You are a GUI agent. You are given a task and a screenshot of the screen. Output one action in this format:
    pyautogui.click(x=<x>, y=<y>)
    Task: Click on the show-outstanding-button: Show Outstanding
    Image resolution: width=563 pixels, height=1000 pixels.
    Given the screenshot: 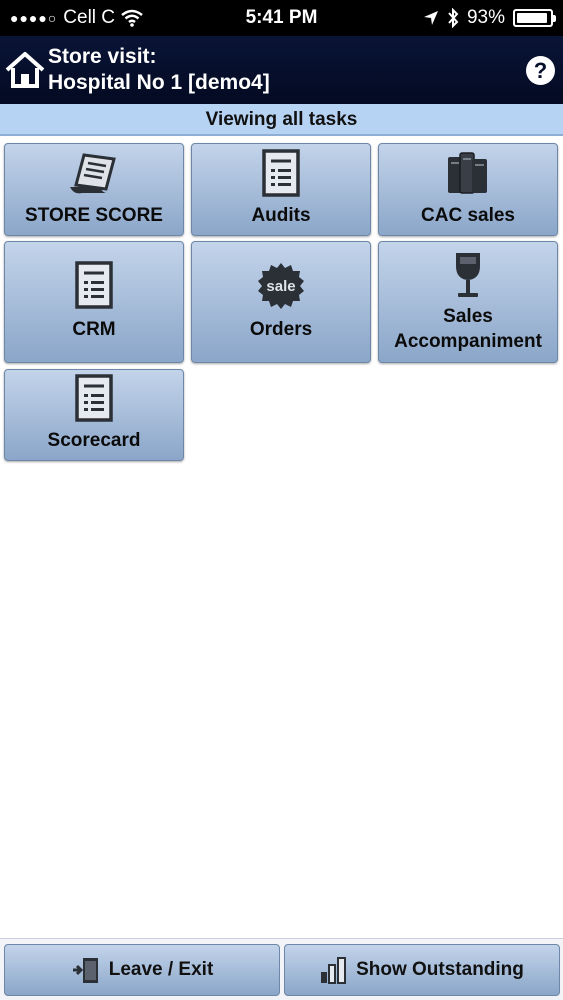 What is the action you would take?
    pyautogui.click(x=422, y=970)
    